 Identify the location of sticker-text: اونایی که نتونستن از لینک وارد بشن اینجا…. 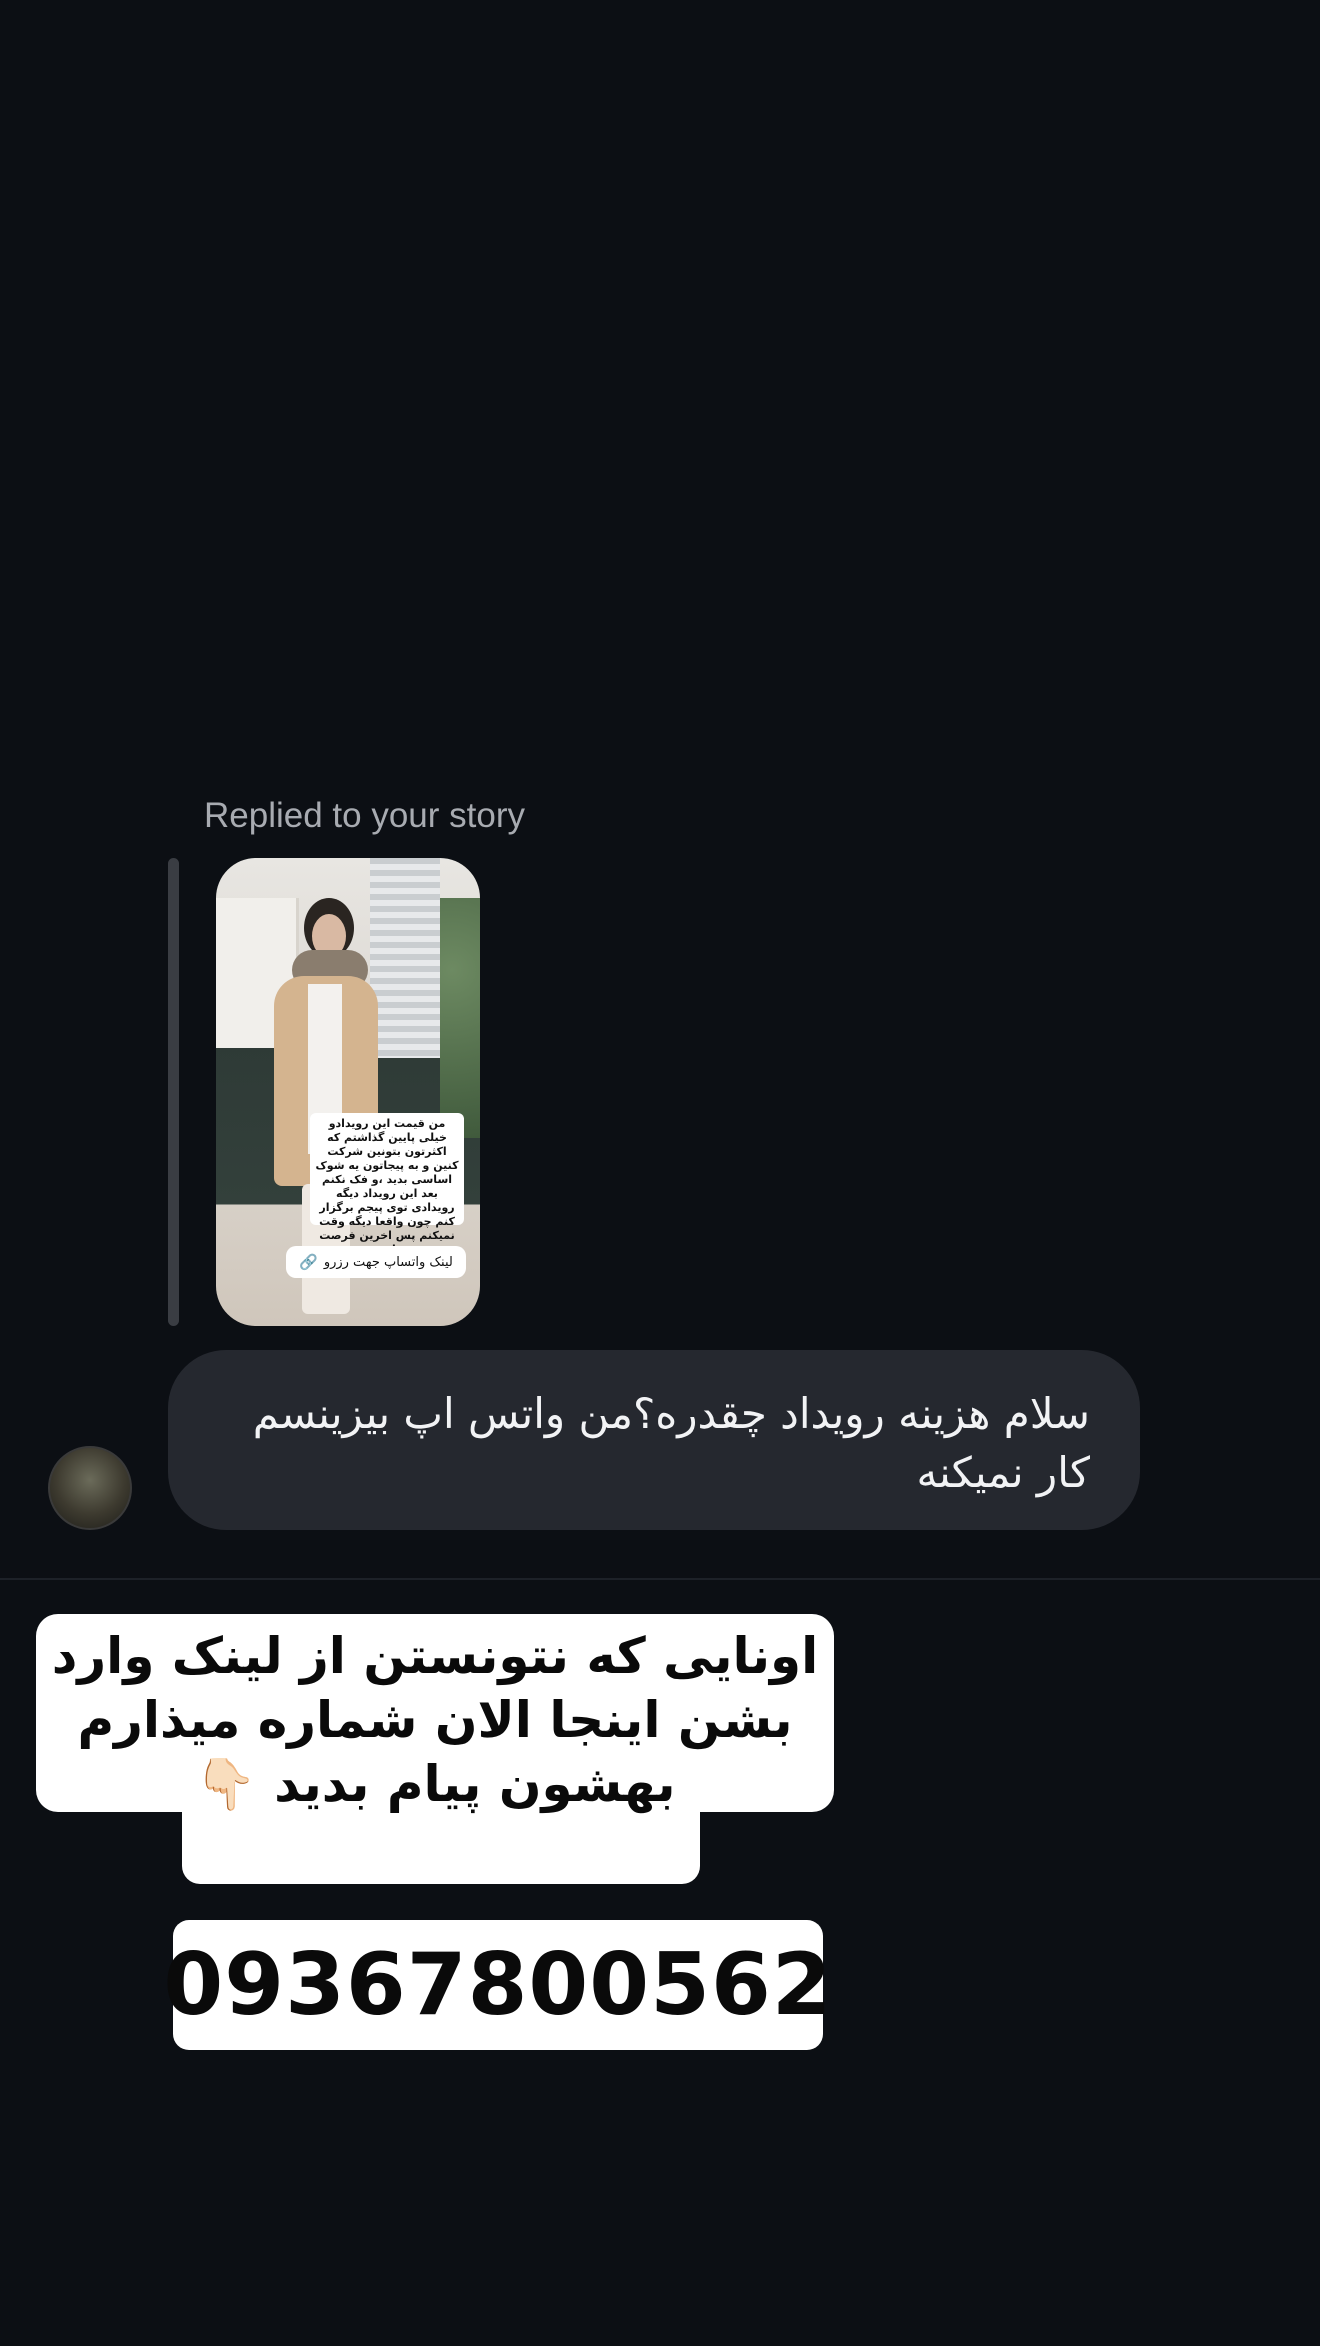
(435, 1720).